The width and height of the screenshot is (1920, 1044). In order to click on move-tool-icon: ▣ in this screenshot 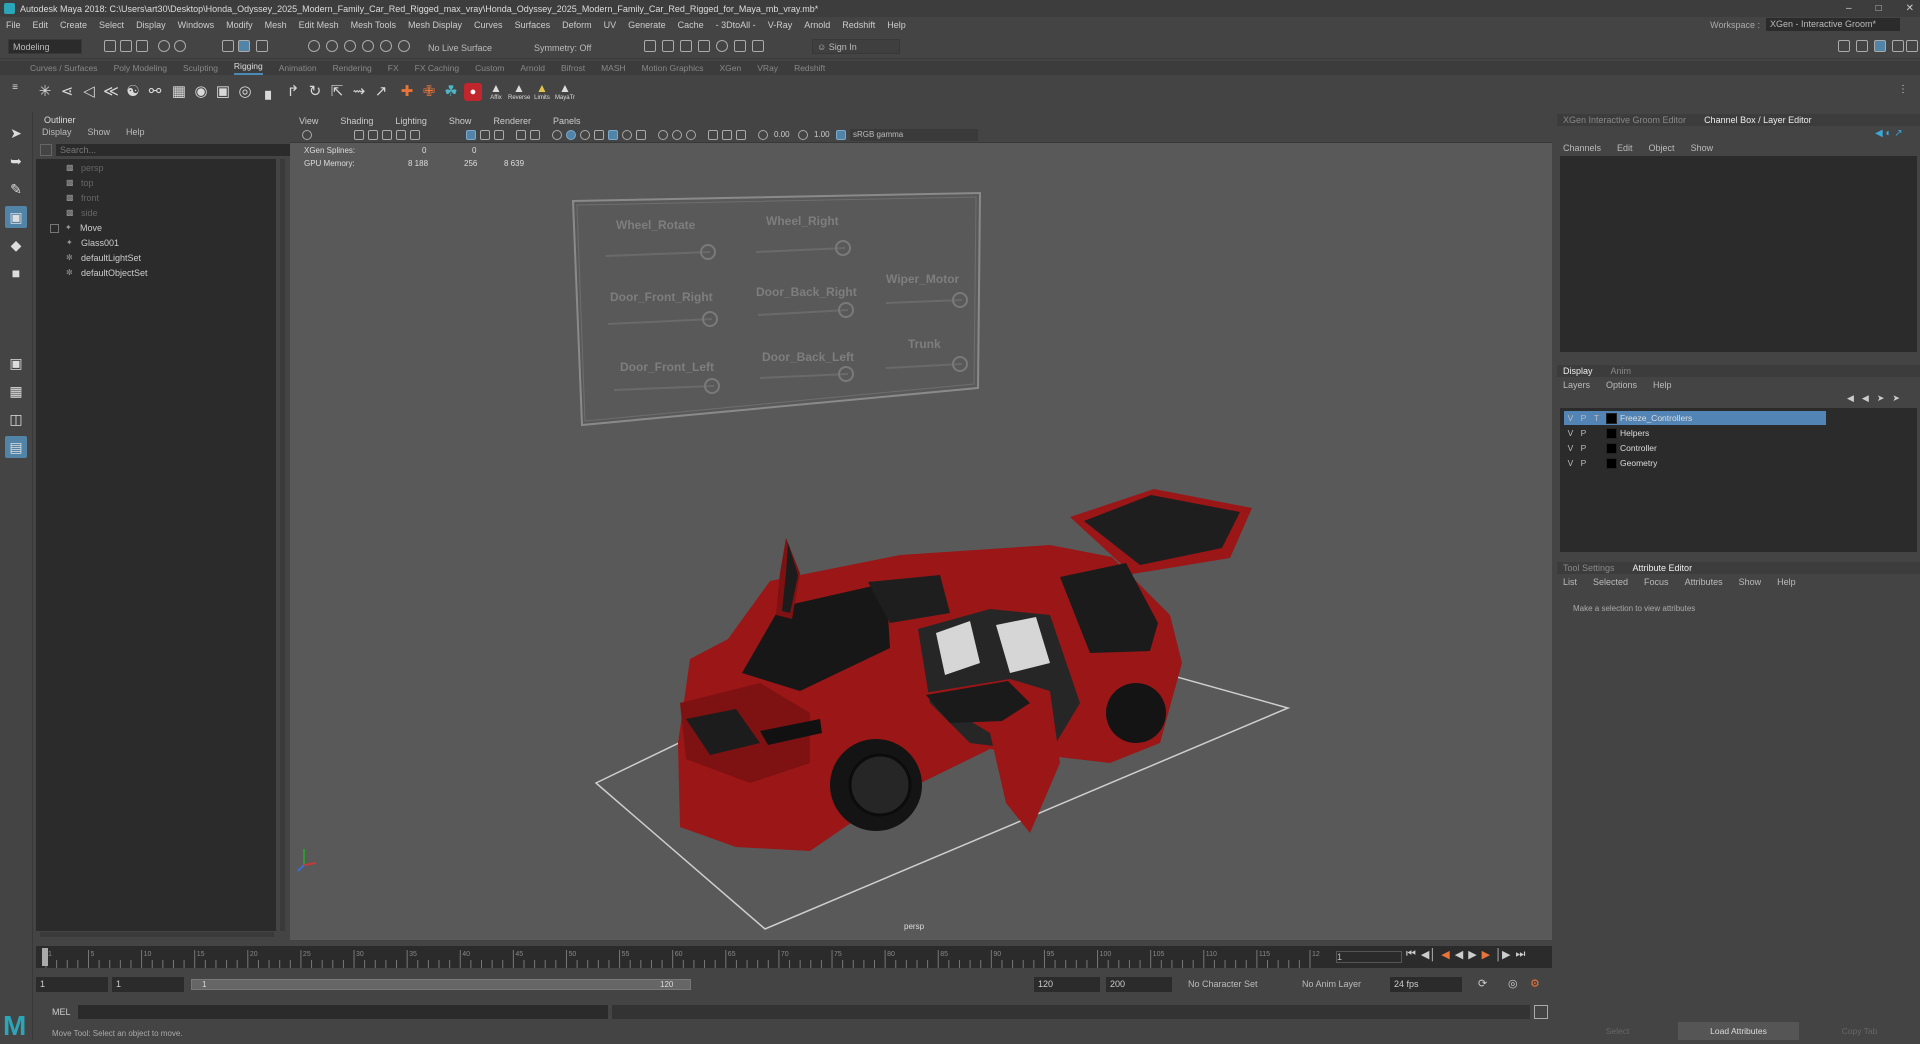, I will do `click(16, 217)`.